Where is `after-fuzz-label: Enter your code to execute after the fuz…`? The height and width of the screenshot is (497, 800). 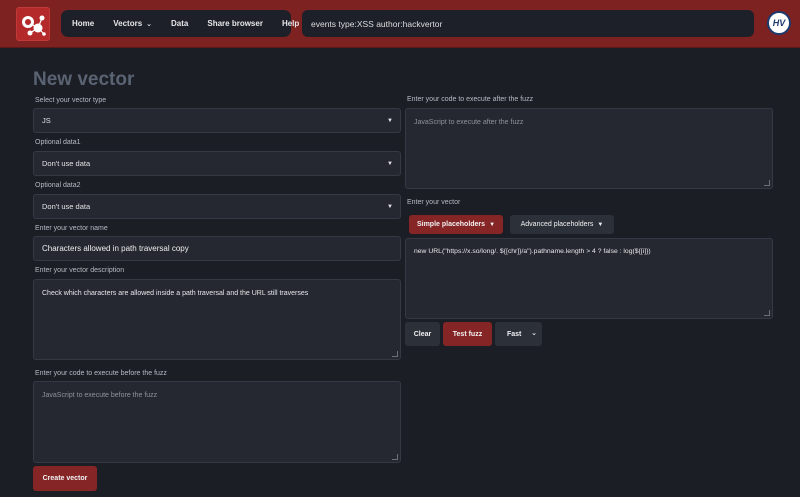 after-fuzz-label: Enter your code to execute after the fuz… is located at coordinates (470, 99).